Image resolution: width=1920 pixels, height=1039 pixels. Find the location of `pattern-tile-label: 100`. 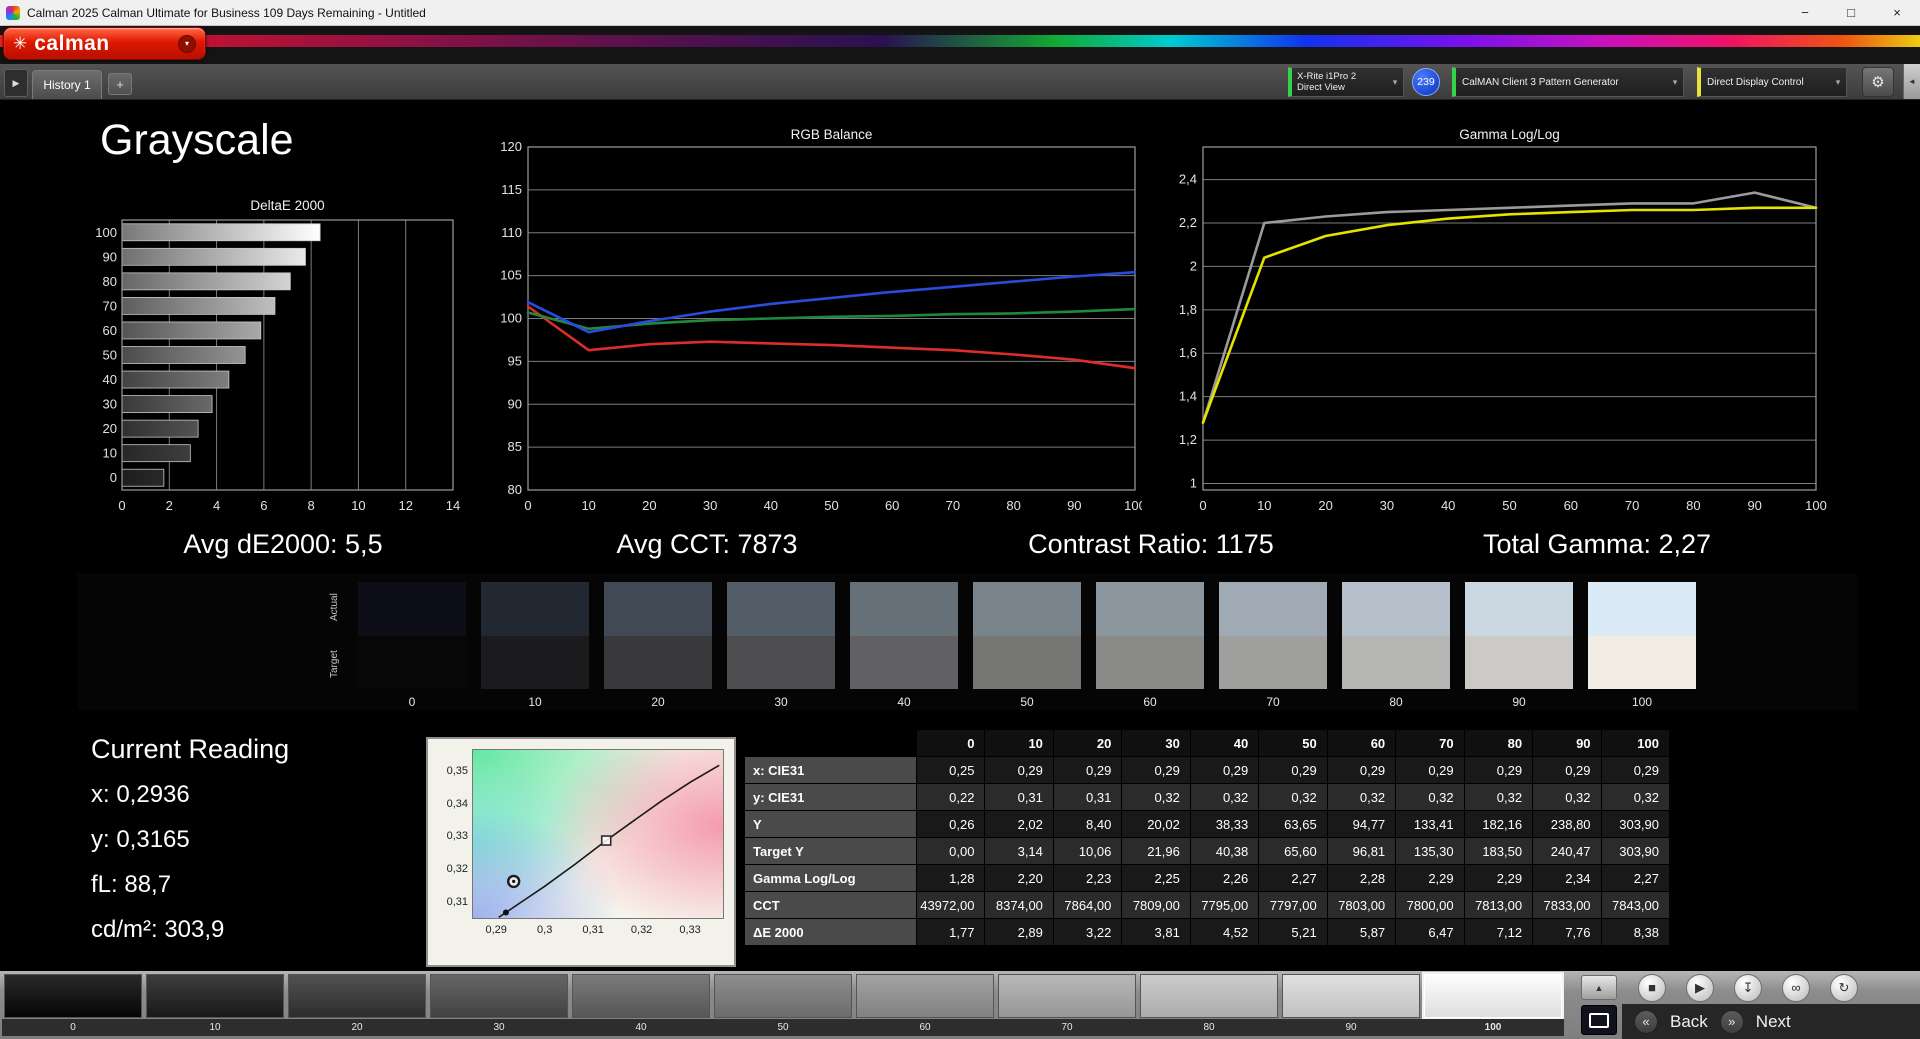

pattern-tile-label: 100 is located at coordinates (1493, 1027).